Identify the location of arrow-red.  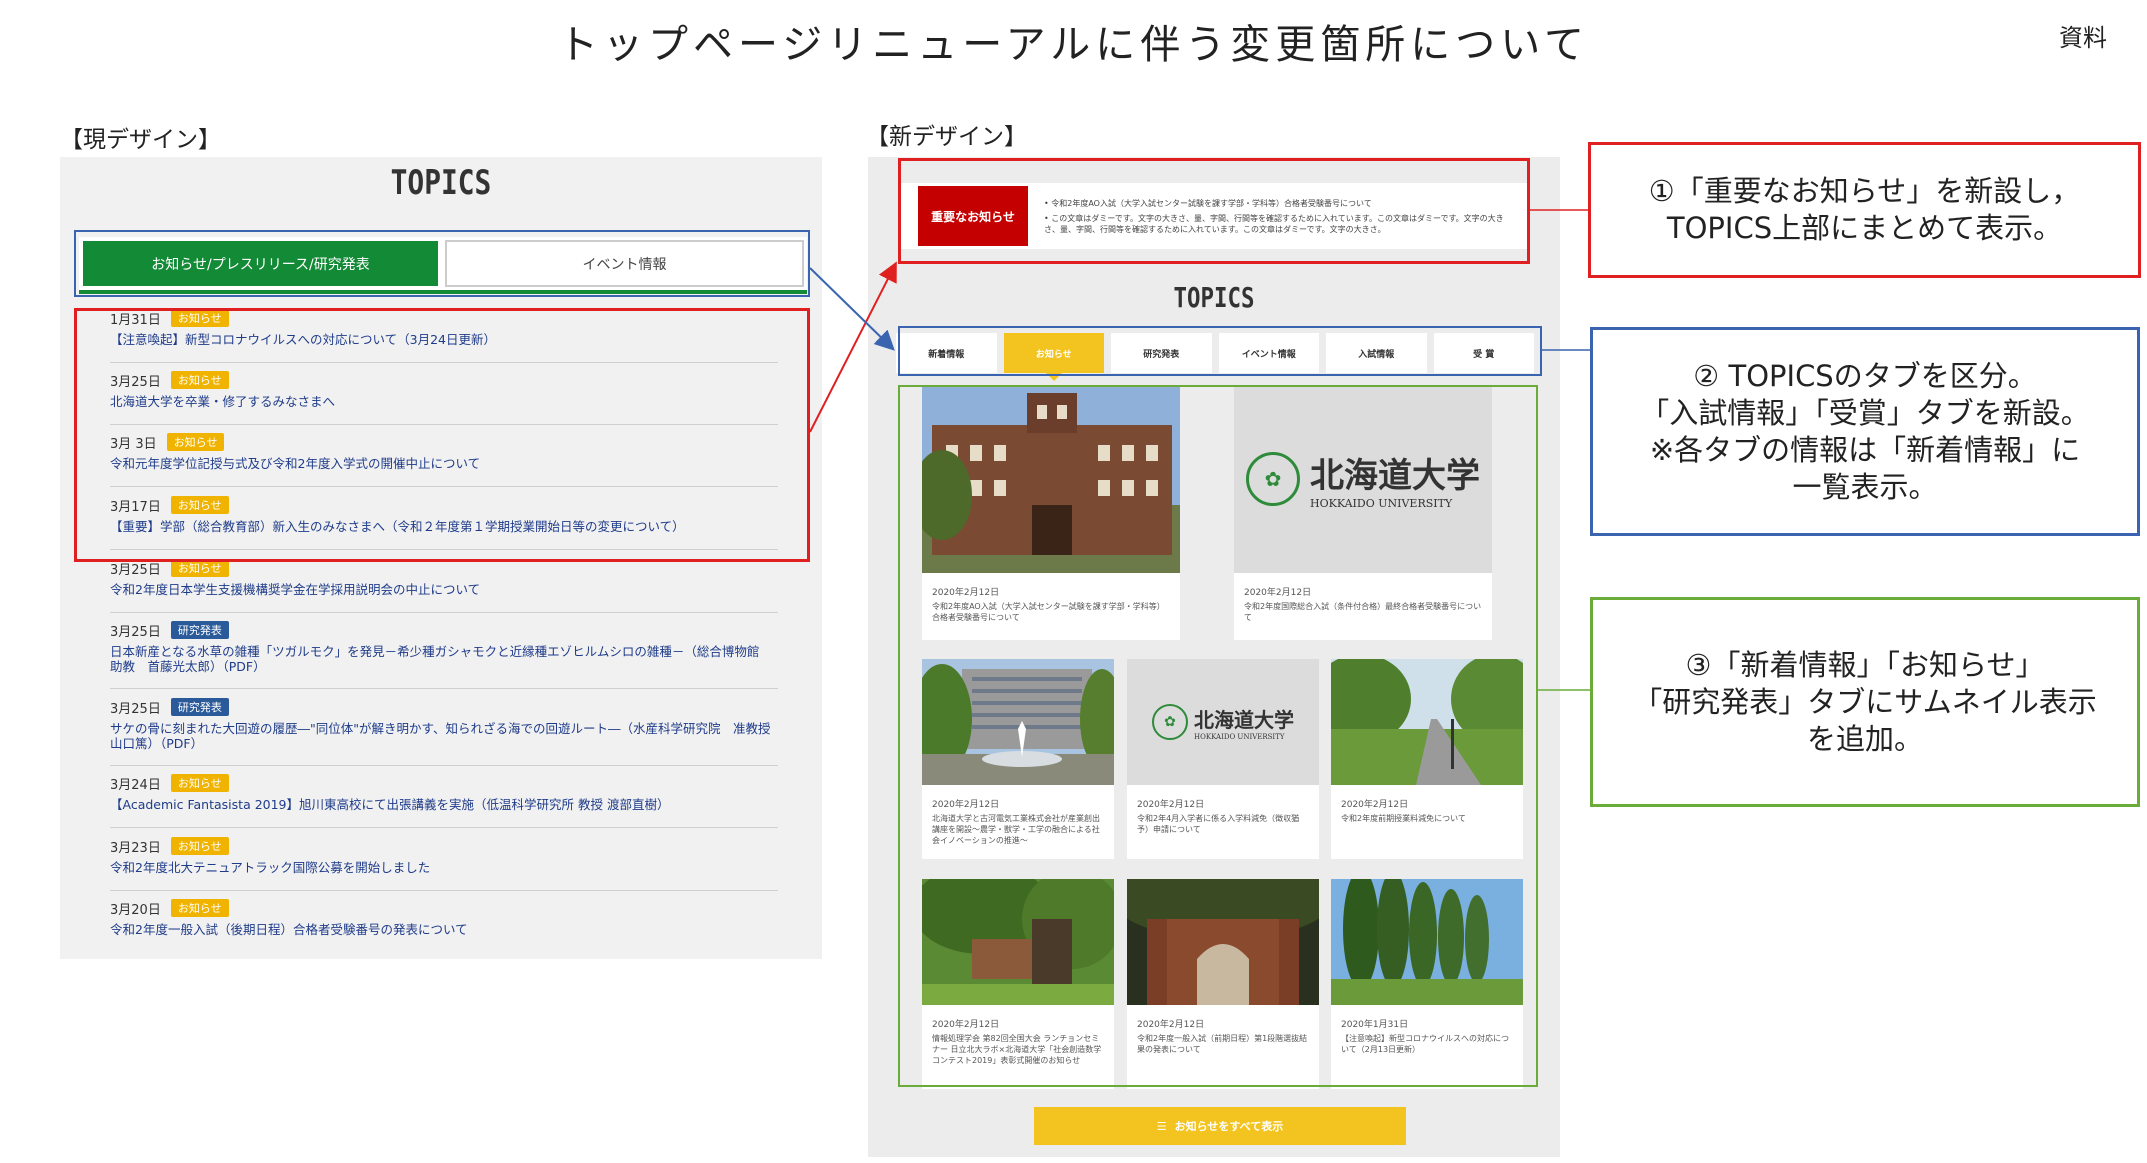
(853, 347).